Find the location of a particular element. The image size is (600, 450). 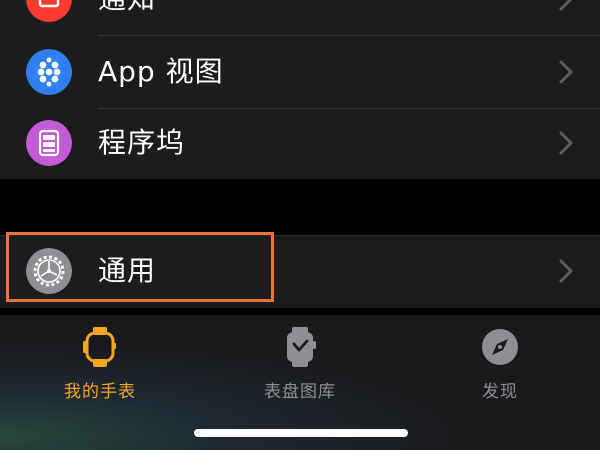

dock-icon is located at coordinates (49, 143).